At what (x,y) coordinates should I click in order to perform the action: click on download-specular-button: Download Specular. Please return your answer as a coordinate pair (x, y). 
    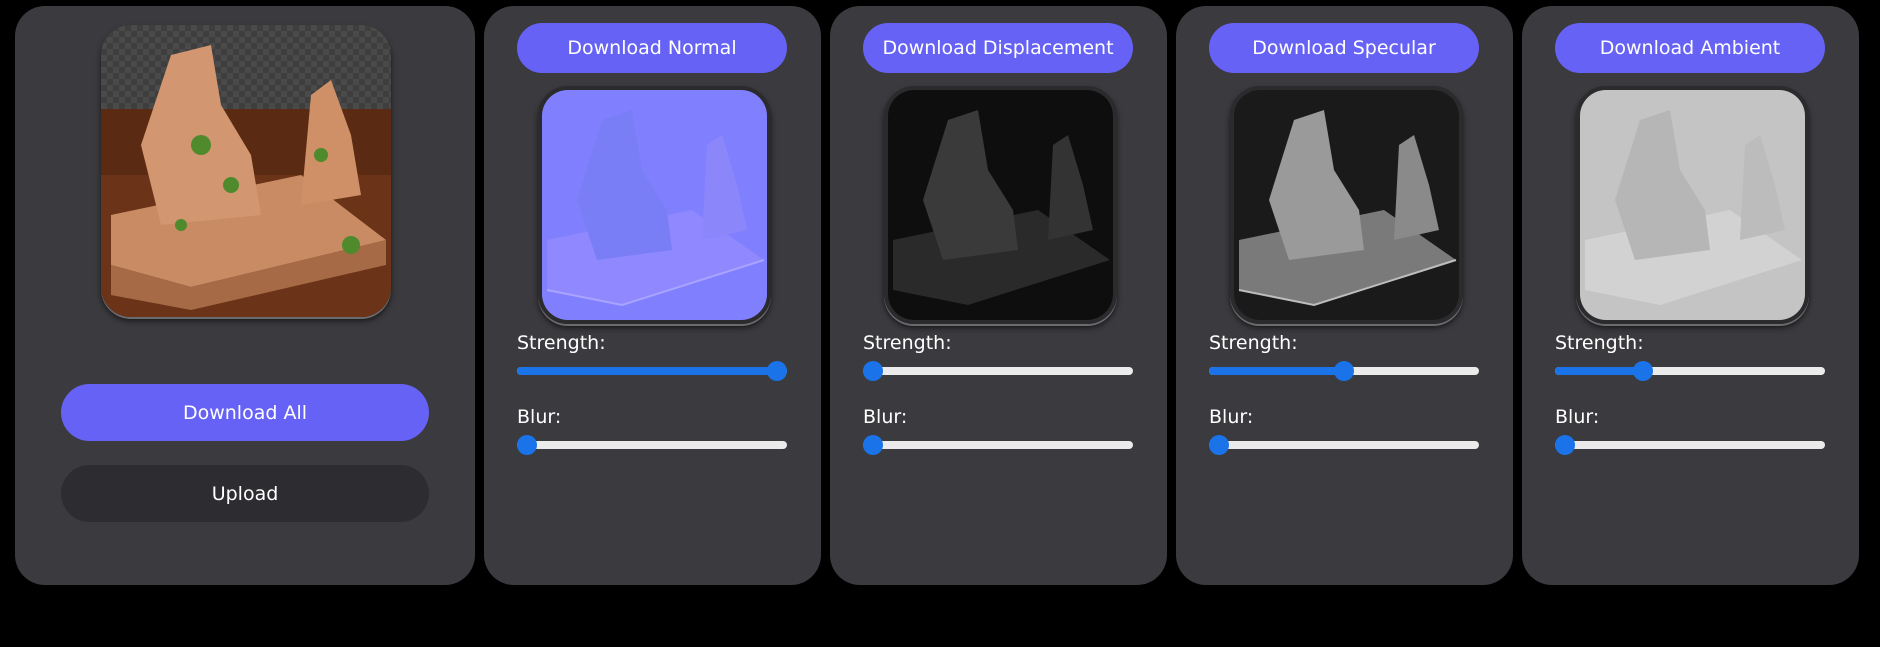
    Looking at the image, I should click on (1344, 48).